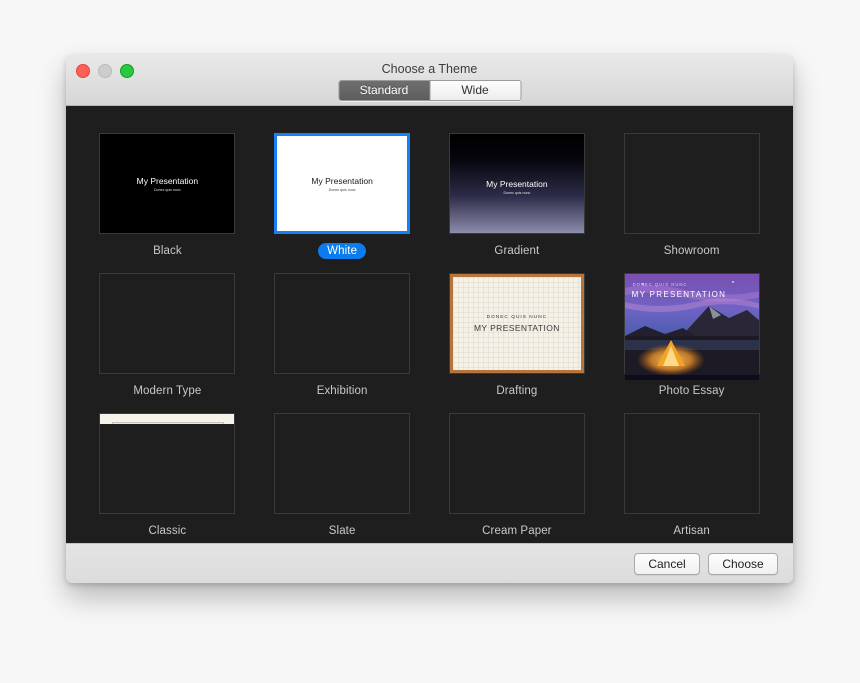 Image resolution: width=860 pixels, height=683 pixels. Describe the element at coordinates (517, 251) in the screenshot. I see `theme-label: Gradient` at that location.